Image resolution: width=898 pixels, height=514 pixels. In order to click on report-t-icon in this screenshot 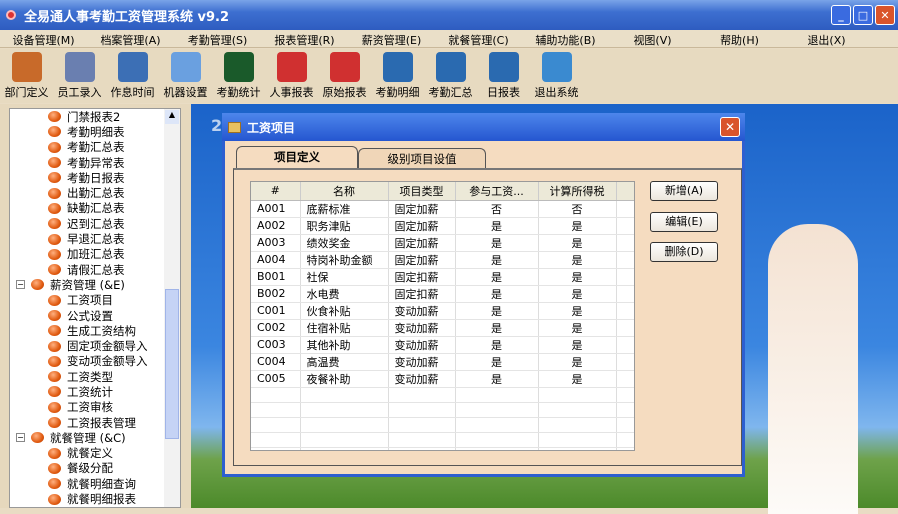, I will do `click(397, 67)`.